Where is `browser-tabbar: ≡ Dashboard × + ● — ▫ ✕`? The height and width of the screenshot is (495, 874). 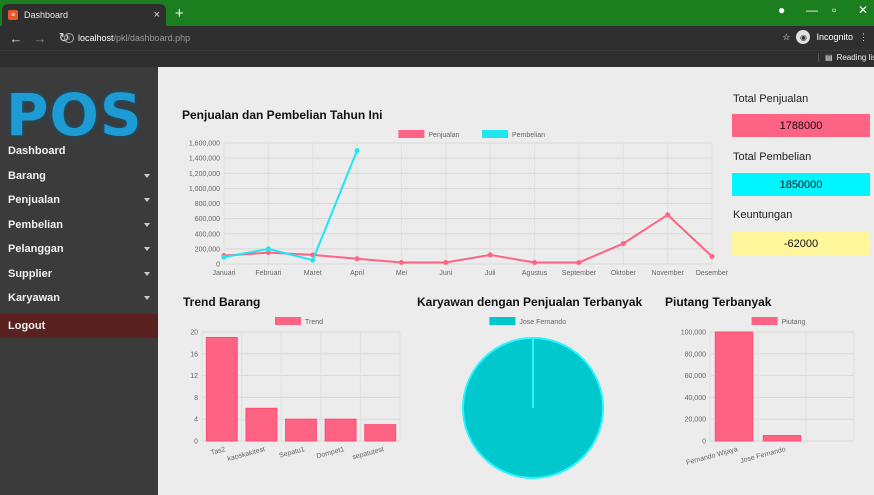 browser-tabbar: ≡ Dashboard × + ● — ▫ ✕ is located at coordinates (437, 13).